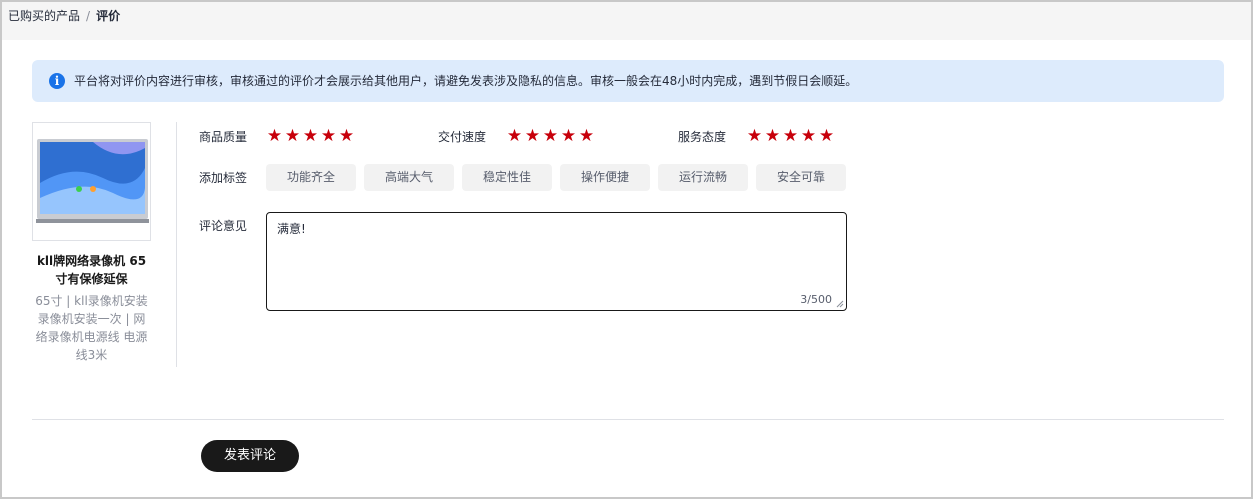 The height and width of the screenshot is (499, 1253). I want to click on divider, so click(628, 419).